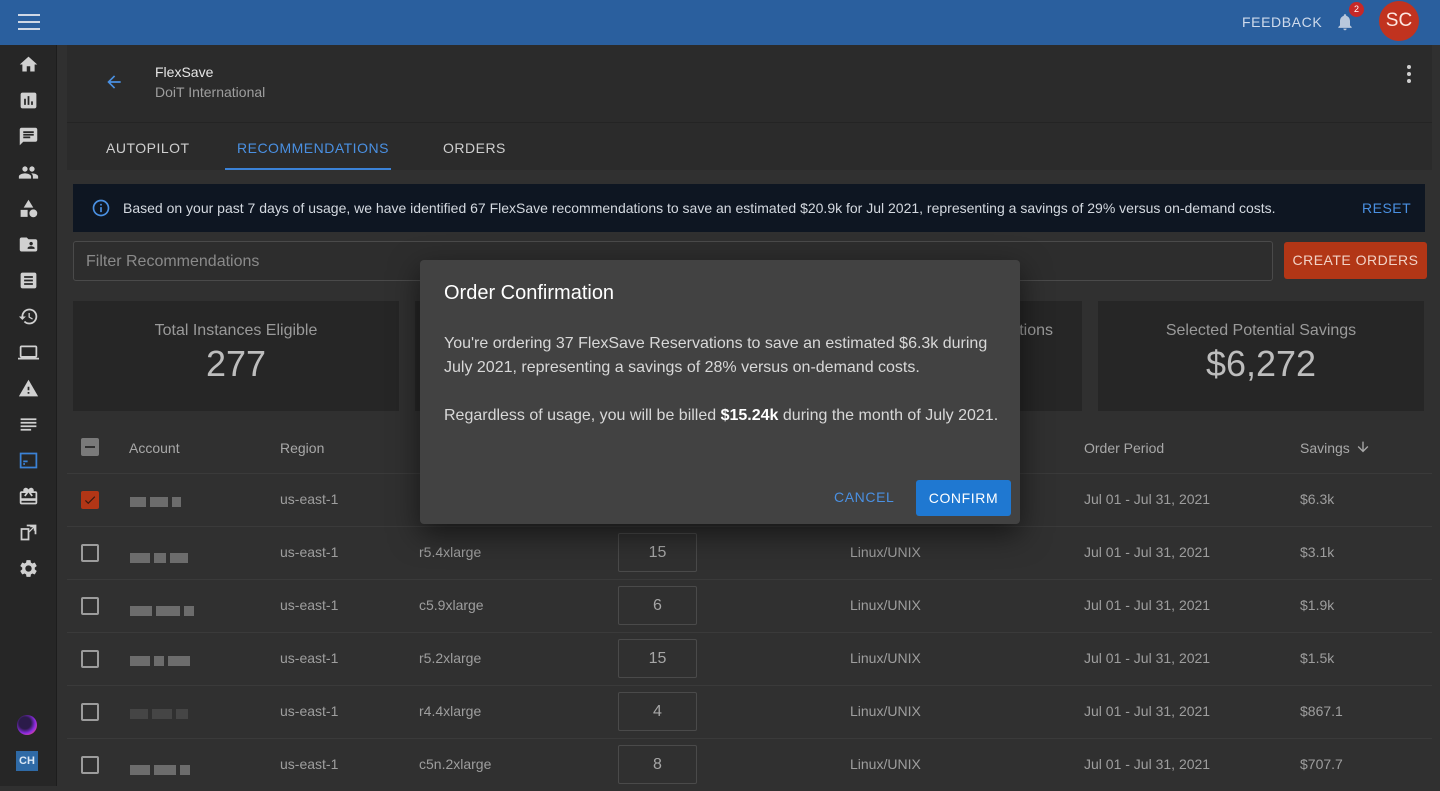 The width and height of the screenshot is (1440, 791). Describe the element at coordinates (28, 280) in the screenshot. I see `invoice-icon` at that location.